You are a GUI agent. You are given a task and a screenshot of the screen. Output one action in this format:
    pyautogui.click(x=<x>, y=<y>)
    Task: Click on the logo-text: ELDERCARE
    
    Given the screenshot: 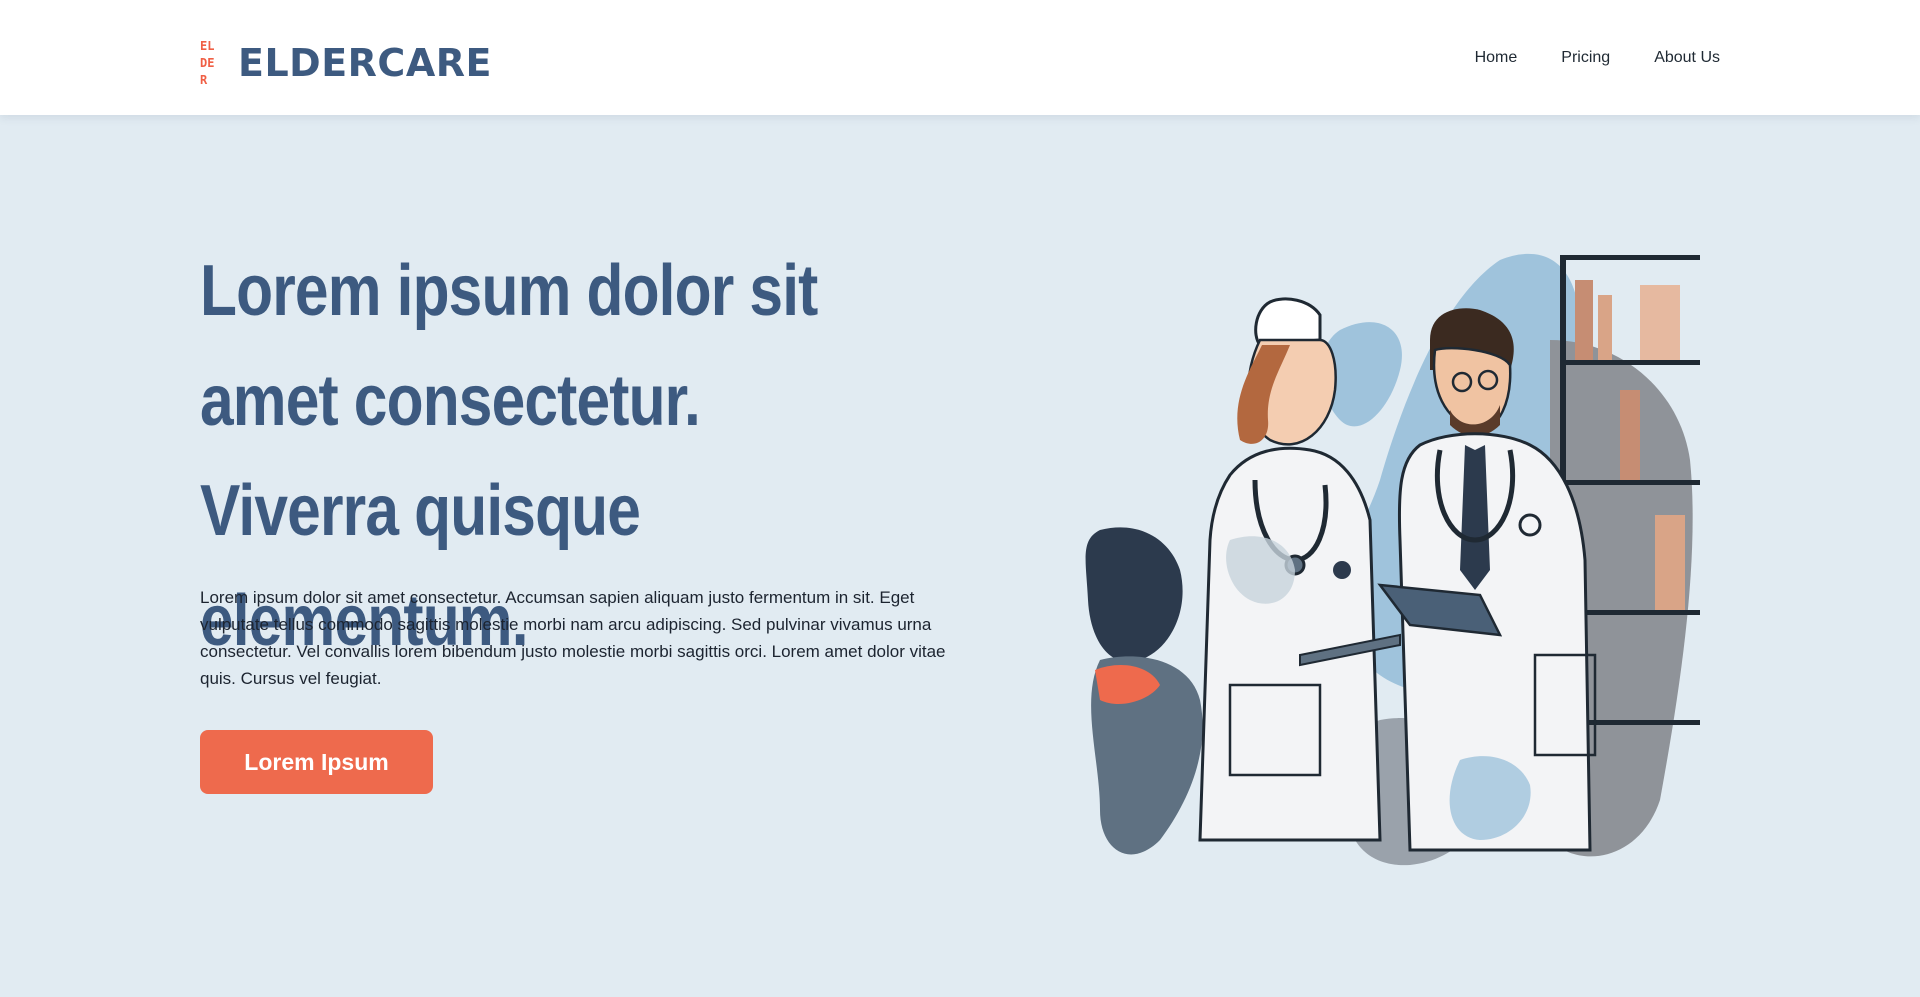 What is the action you would take?
    pyautogui.click(x=365, y=63)
    